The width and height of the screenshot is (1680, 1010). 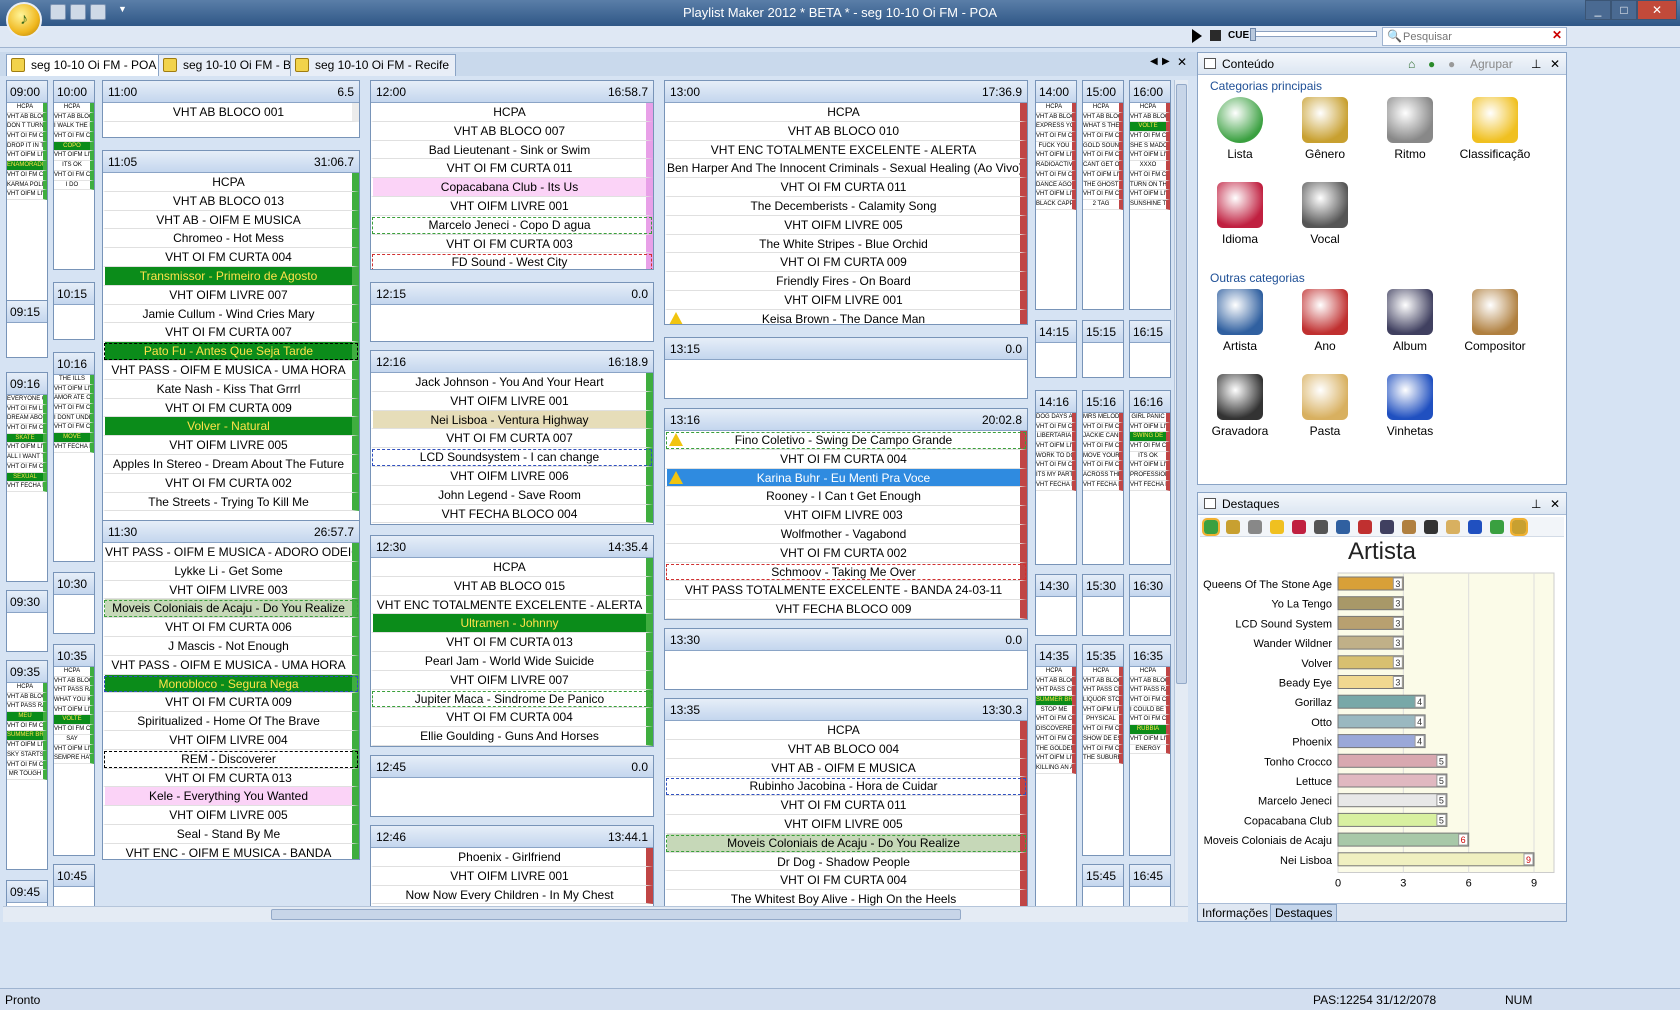 I want to click on playlist-item: VHT OIFM LIVRE 007, so click(x=231, y=295).